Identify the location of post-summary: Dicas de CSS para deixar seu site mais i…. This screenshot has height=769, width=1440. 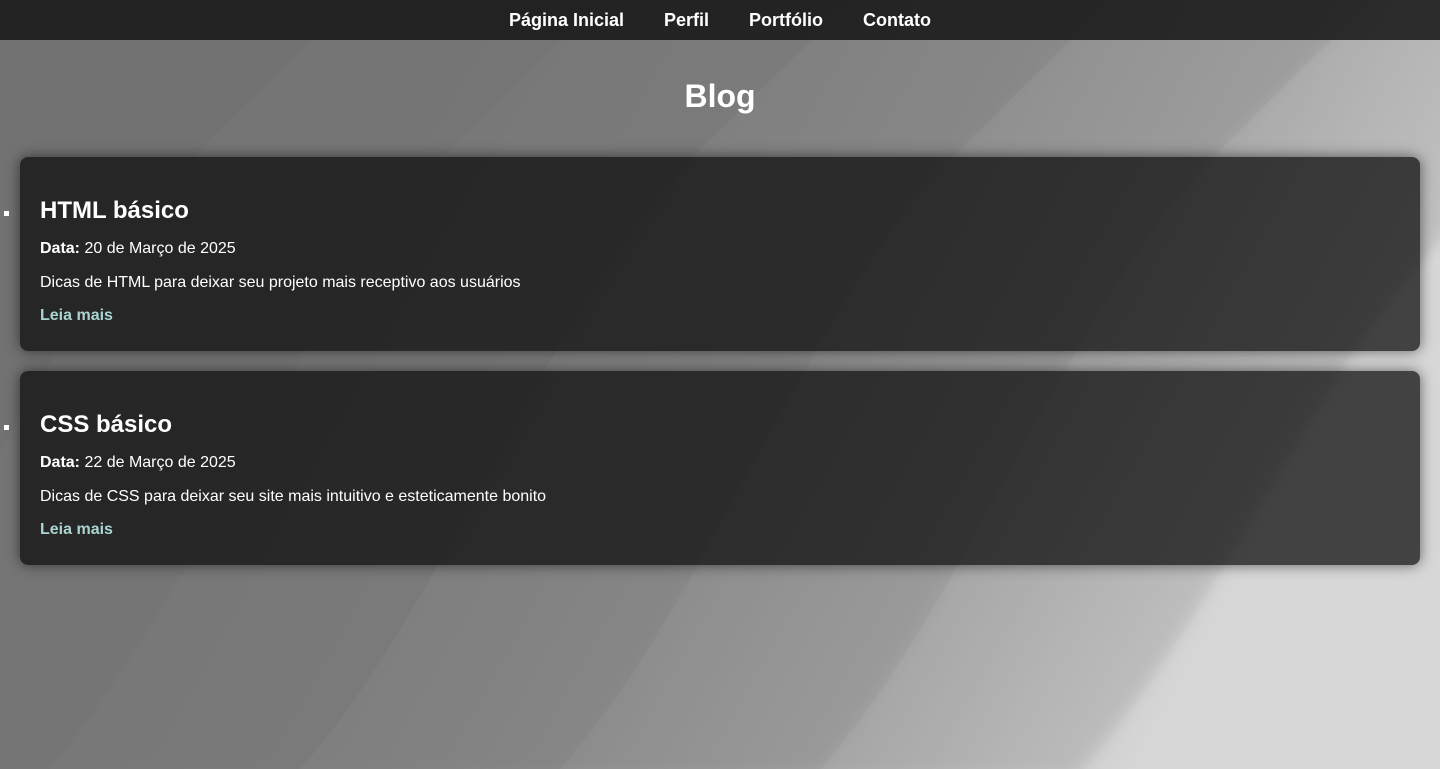
(293, 496).